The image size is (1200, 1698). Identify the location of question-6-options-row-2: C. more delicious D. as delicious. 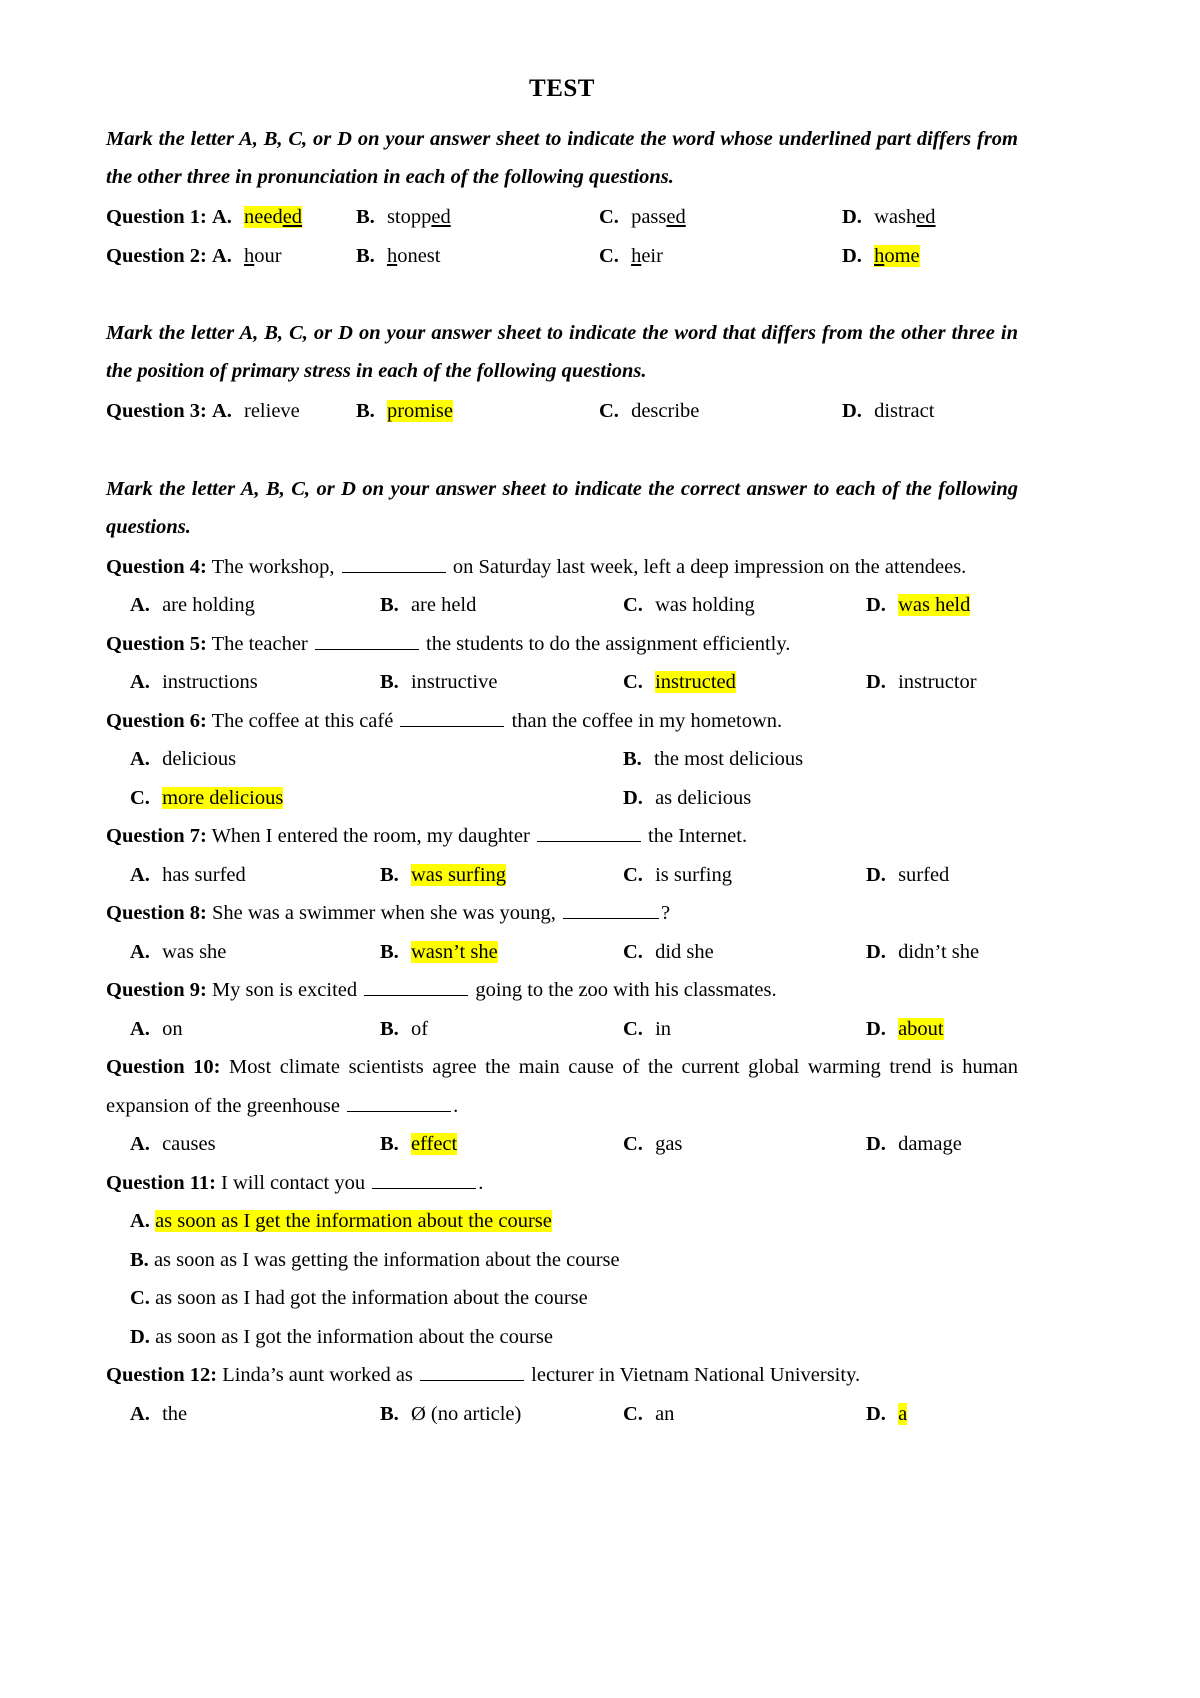
(562, 798).